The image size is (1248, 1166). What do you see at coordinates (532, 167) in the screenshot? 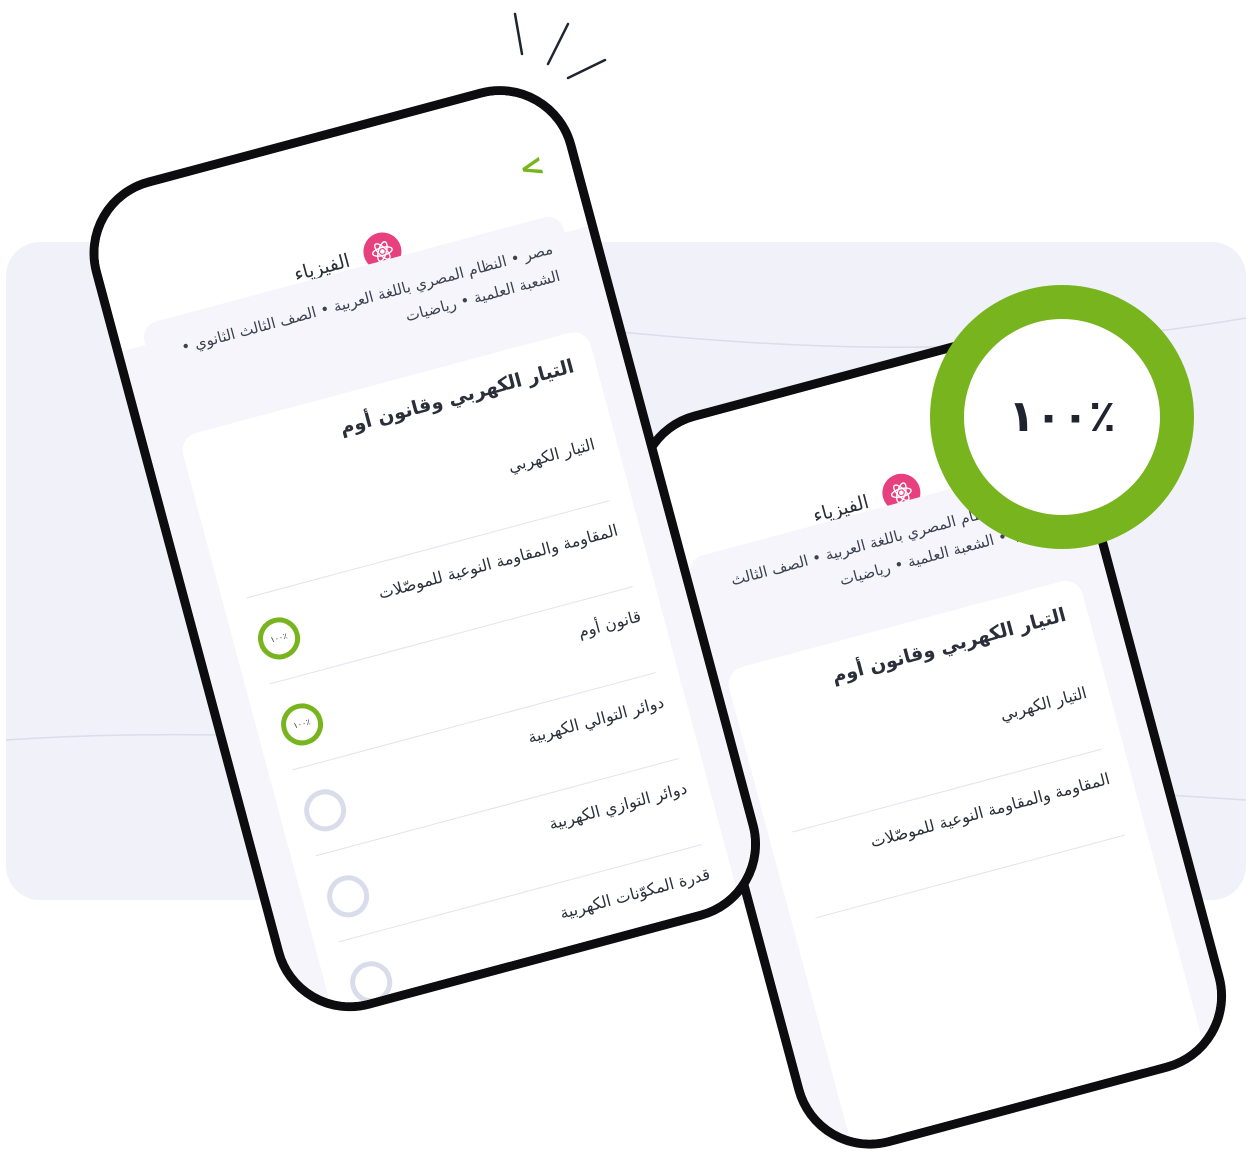
I see `back-chevron-icon: >` at bounding box center [532, 167].